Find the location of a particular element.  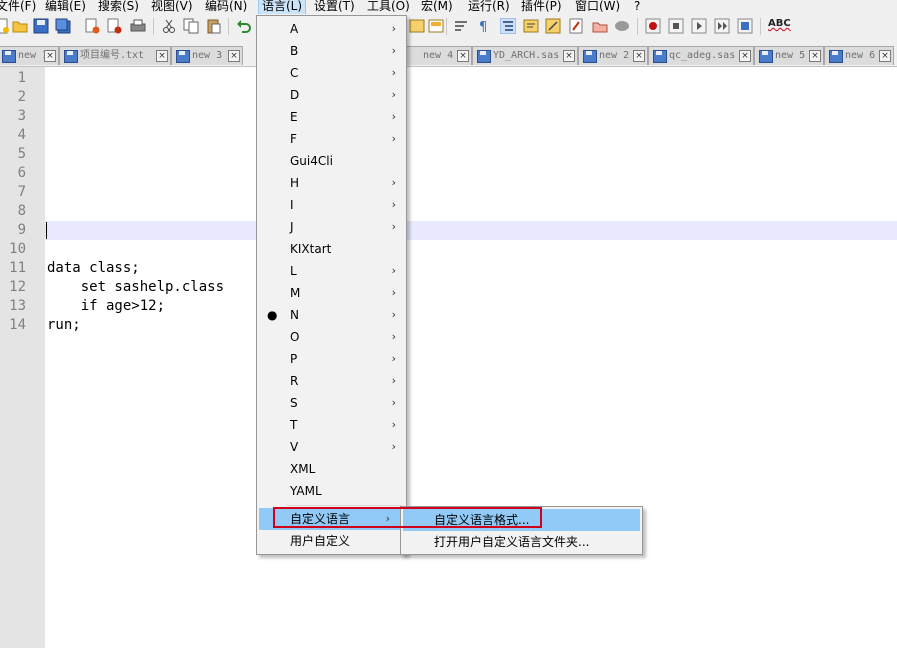

zoom-icon is located at coordinates (417, 26).